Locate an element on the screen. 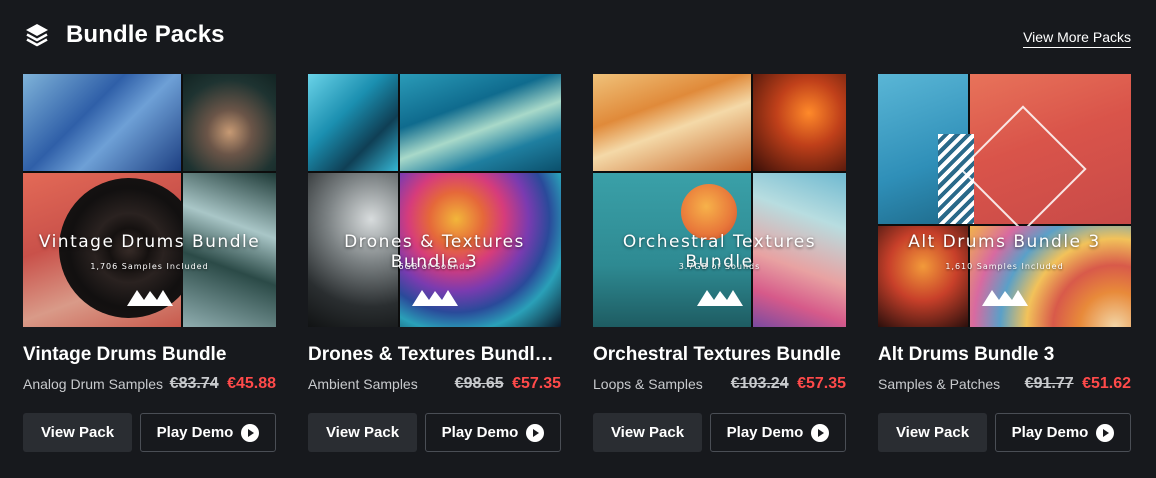  original-price: €83.74 is located at coordinates (194, 383).